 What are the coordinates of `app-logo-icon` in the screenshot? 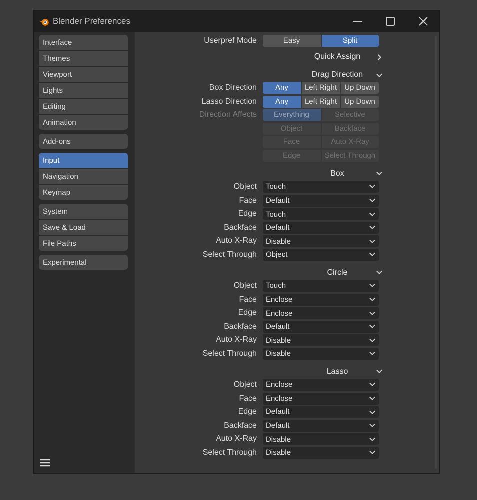 It's located at (44, 21).